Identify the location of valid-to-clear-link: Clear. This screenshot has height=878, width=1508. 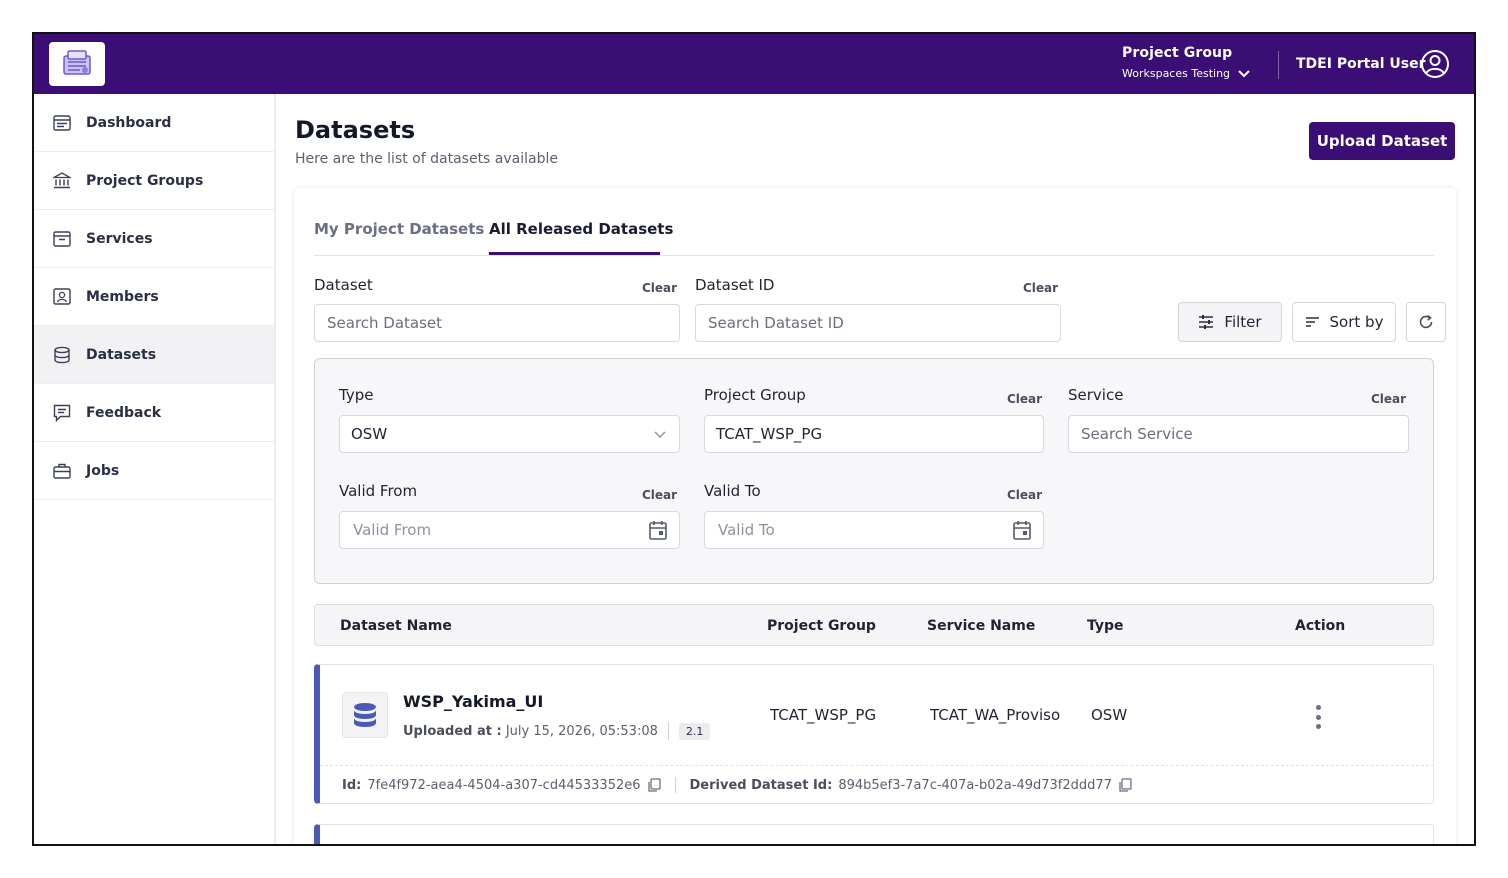
(1024, 495).